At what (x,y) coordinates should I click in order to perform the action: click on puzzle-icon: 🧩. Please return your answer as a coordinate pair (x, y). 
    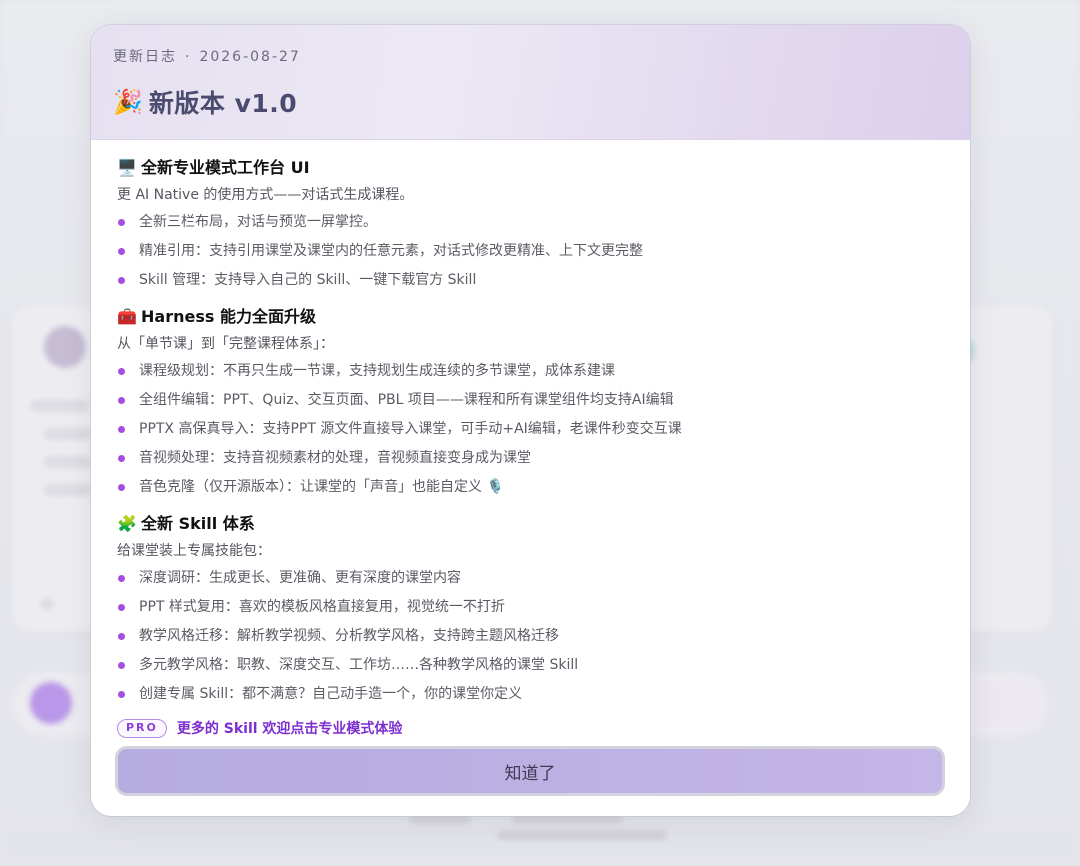
    Looking at the image, I should click on (127, 523).